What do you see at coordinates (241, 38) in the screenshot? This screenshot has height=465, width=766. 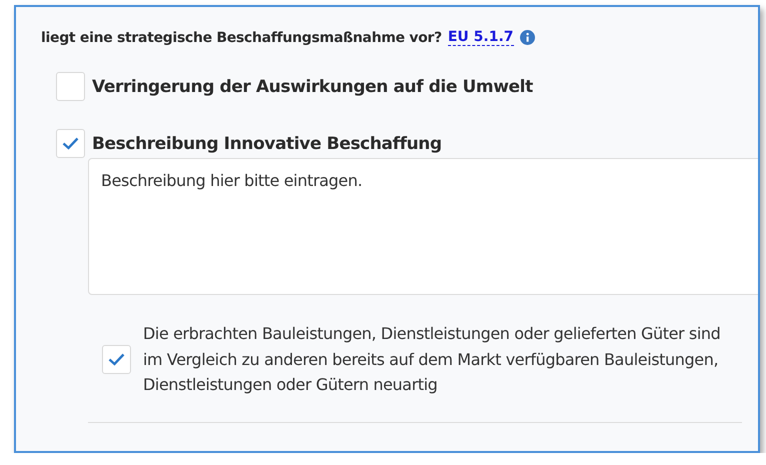 I see `question-label: liegt eine strategische Beschaffungsmaßnahme vor?` at bounding box center [241, 38].